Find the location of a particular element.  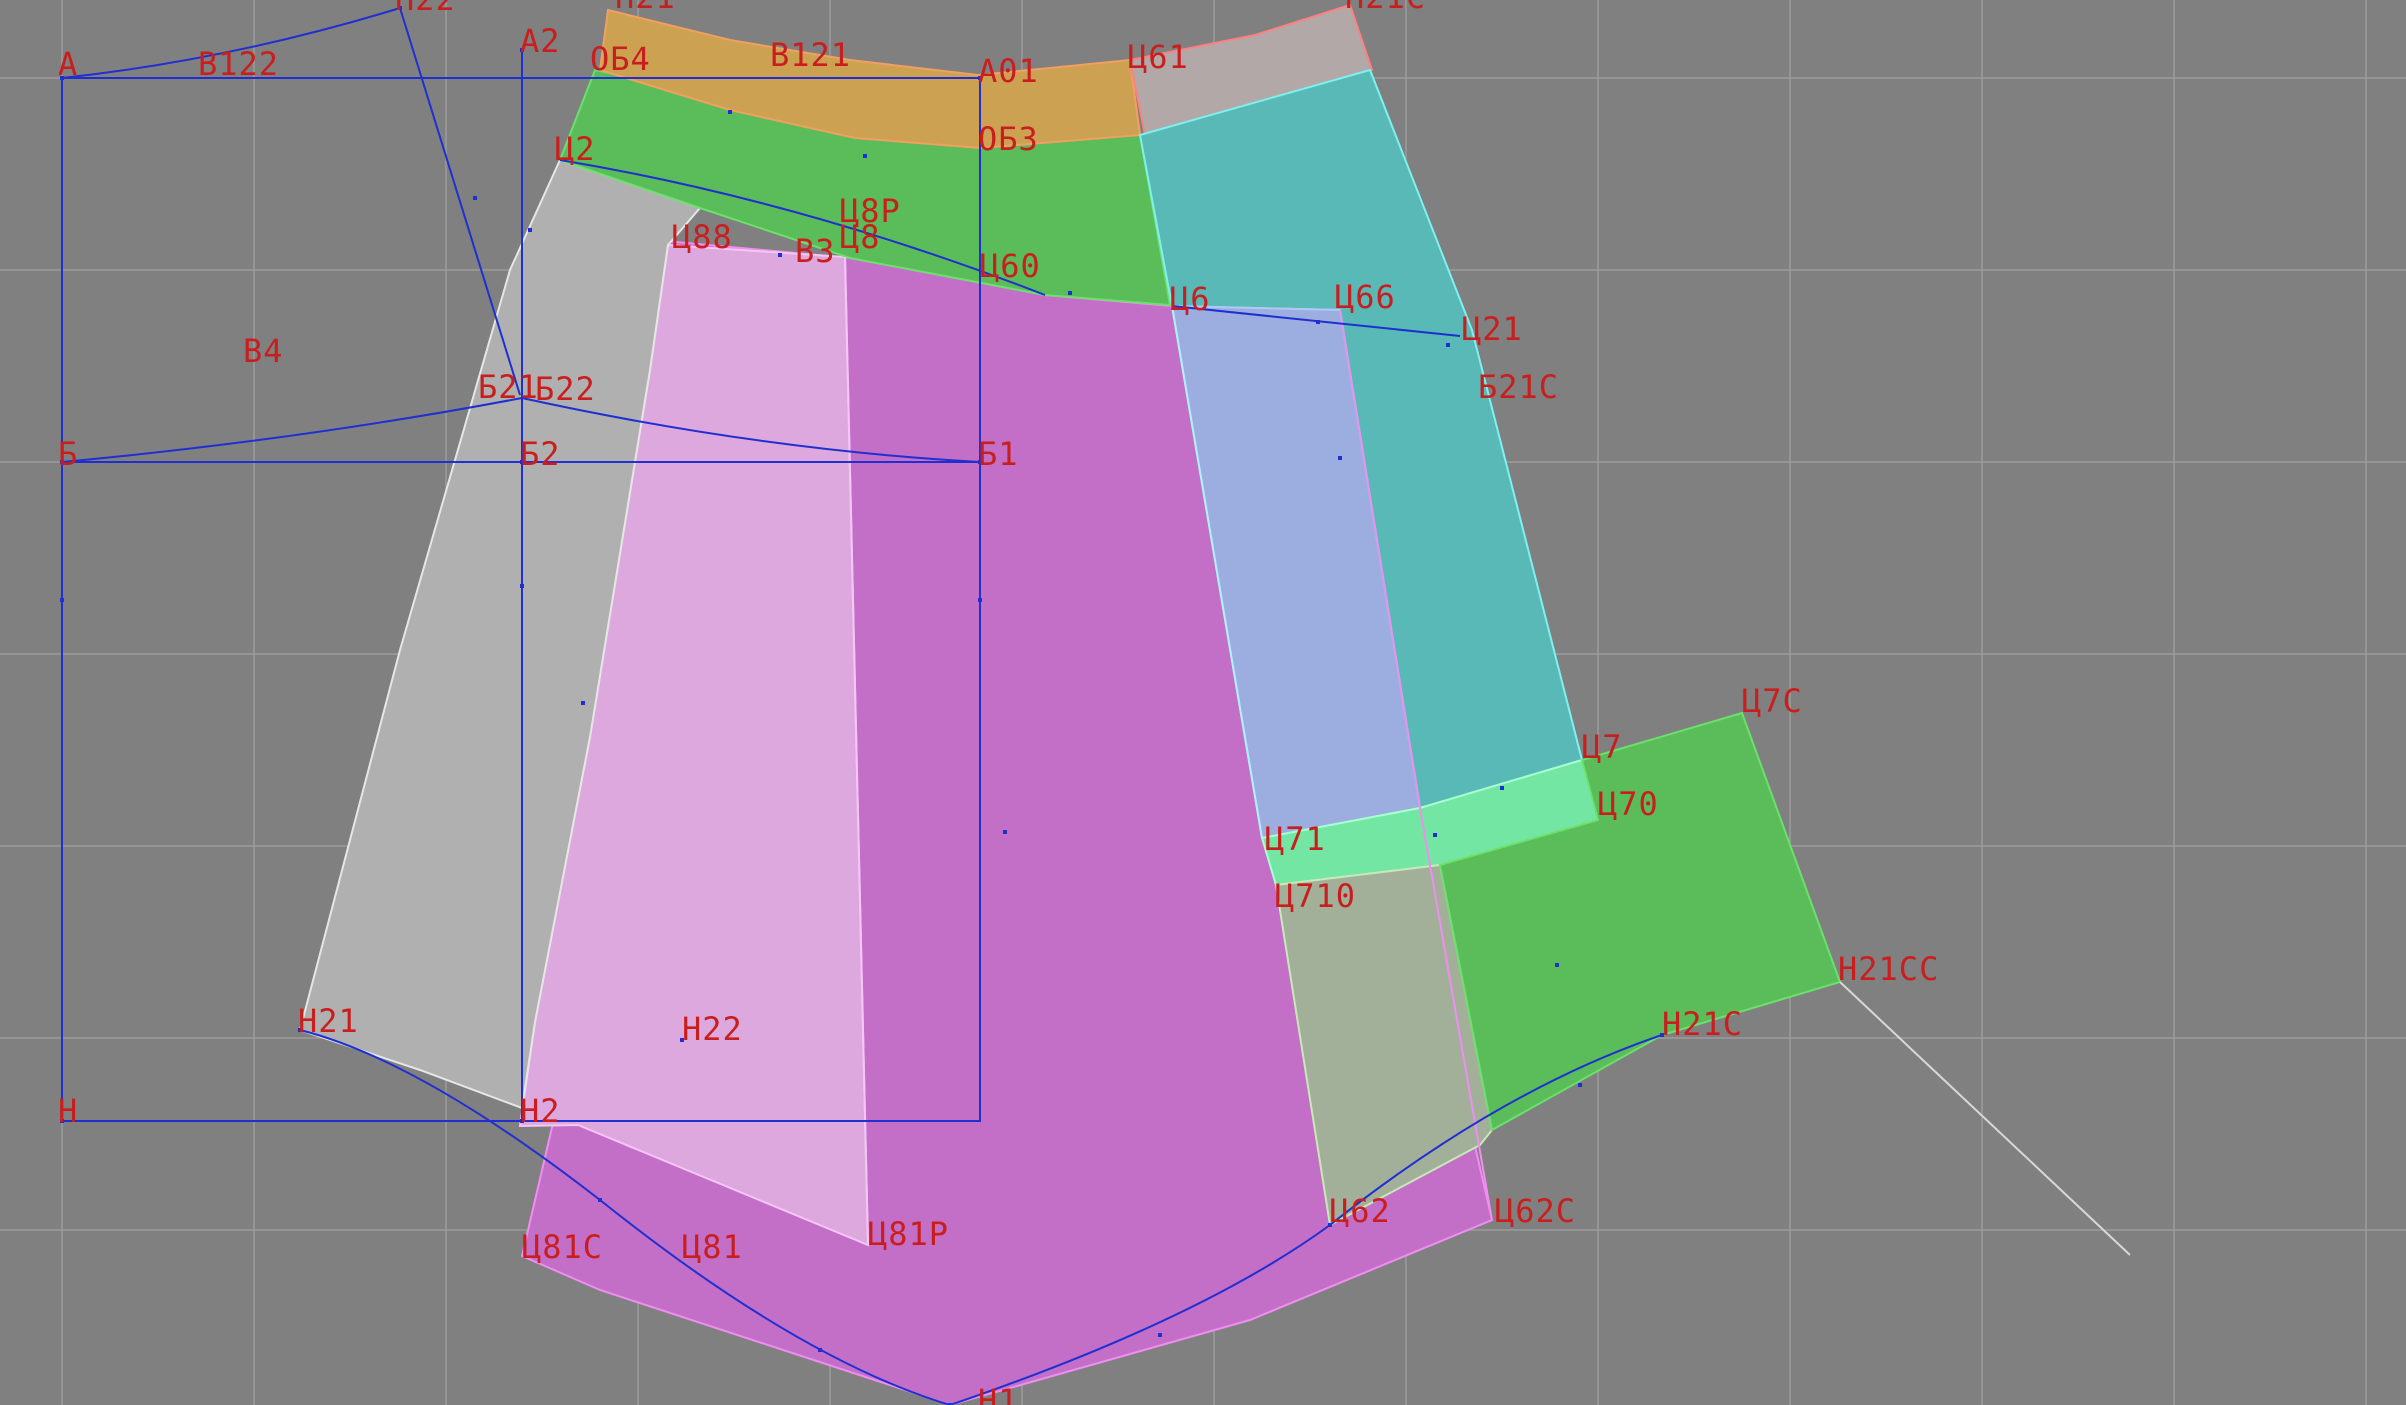

label-TS6: Ц6 is located at coordinates (1190, 299).